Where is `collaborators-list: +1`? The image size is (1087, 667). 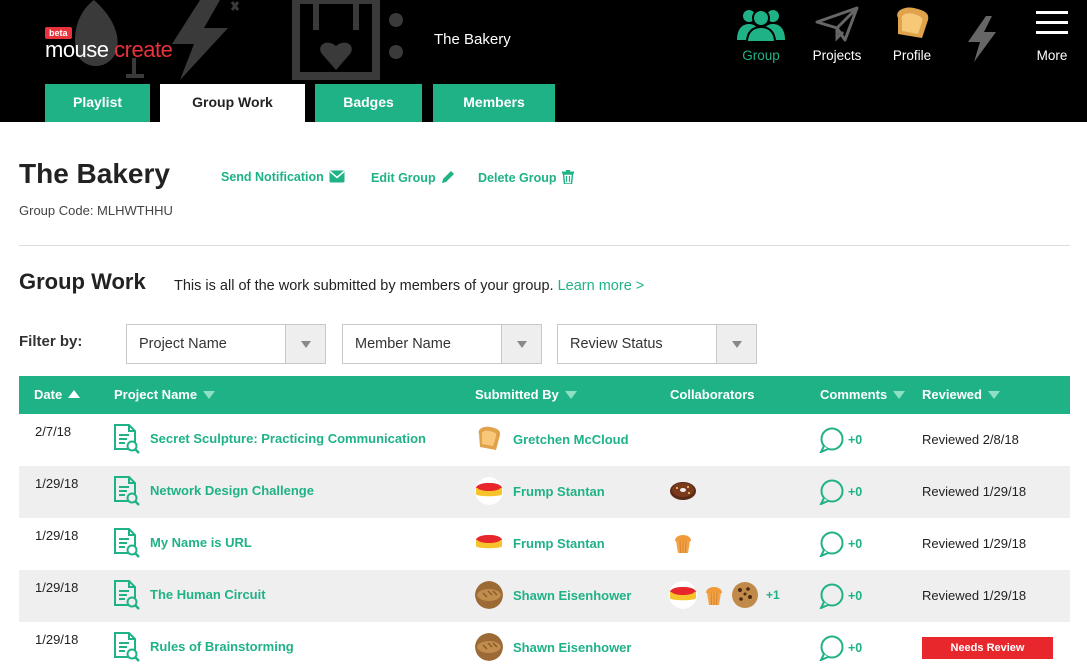 collaborators-list: +1 is located at coordinates (724, 595).